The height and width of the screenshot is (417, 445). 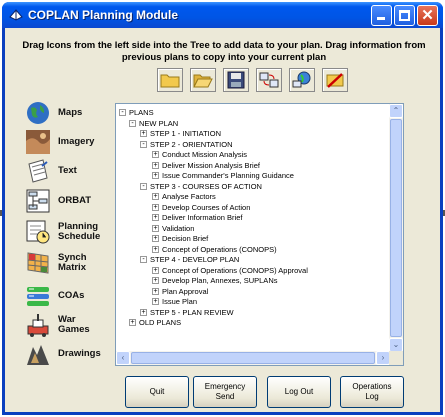 I want to click on tree-node-old-plans: + OLD PLANS, so click(x=155, y=322).